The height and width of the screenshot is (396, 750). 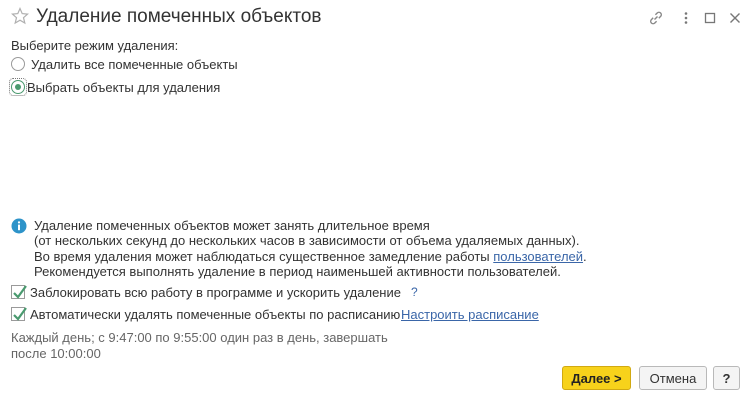 What do you see at coordinates (726, 378) in the screenshot?
I see `help-button: ?` at bounding box center [726, 378].